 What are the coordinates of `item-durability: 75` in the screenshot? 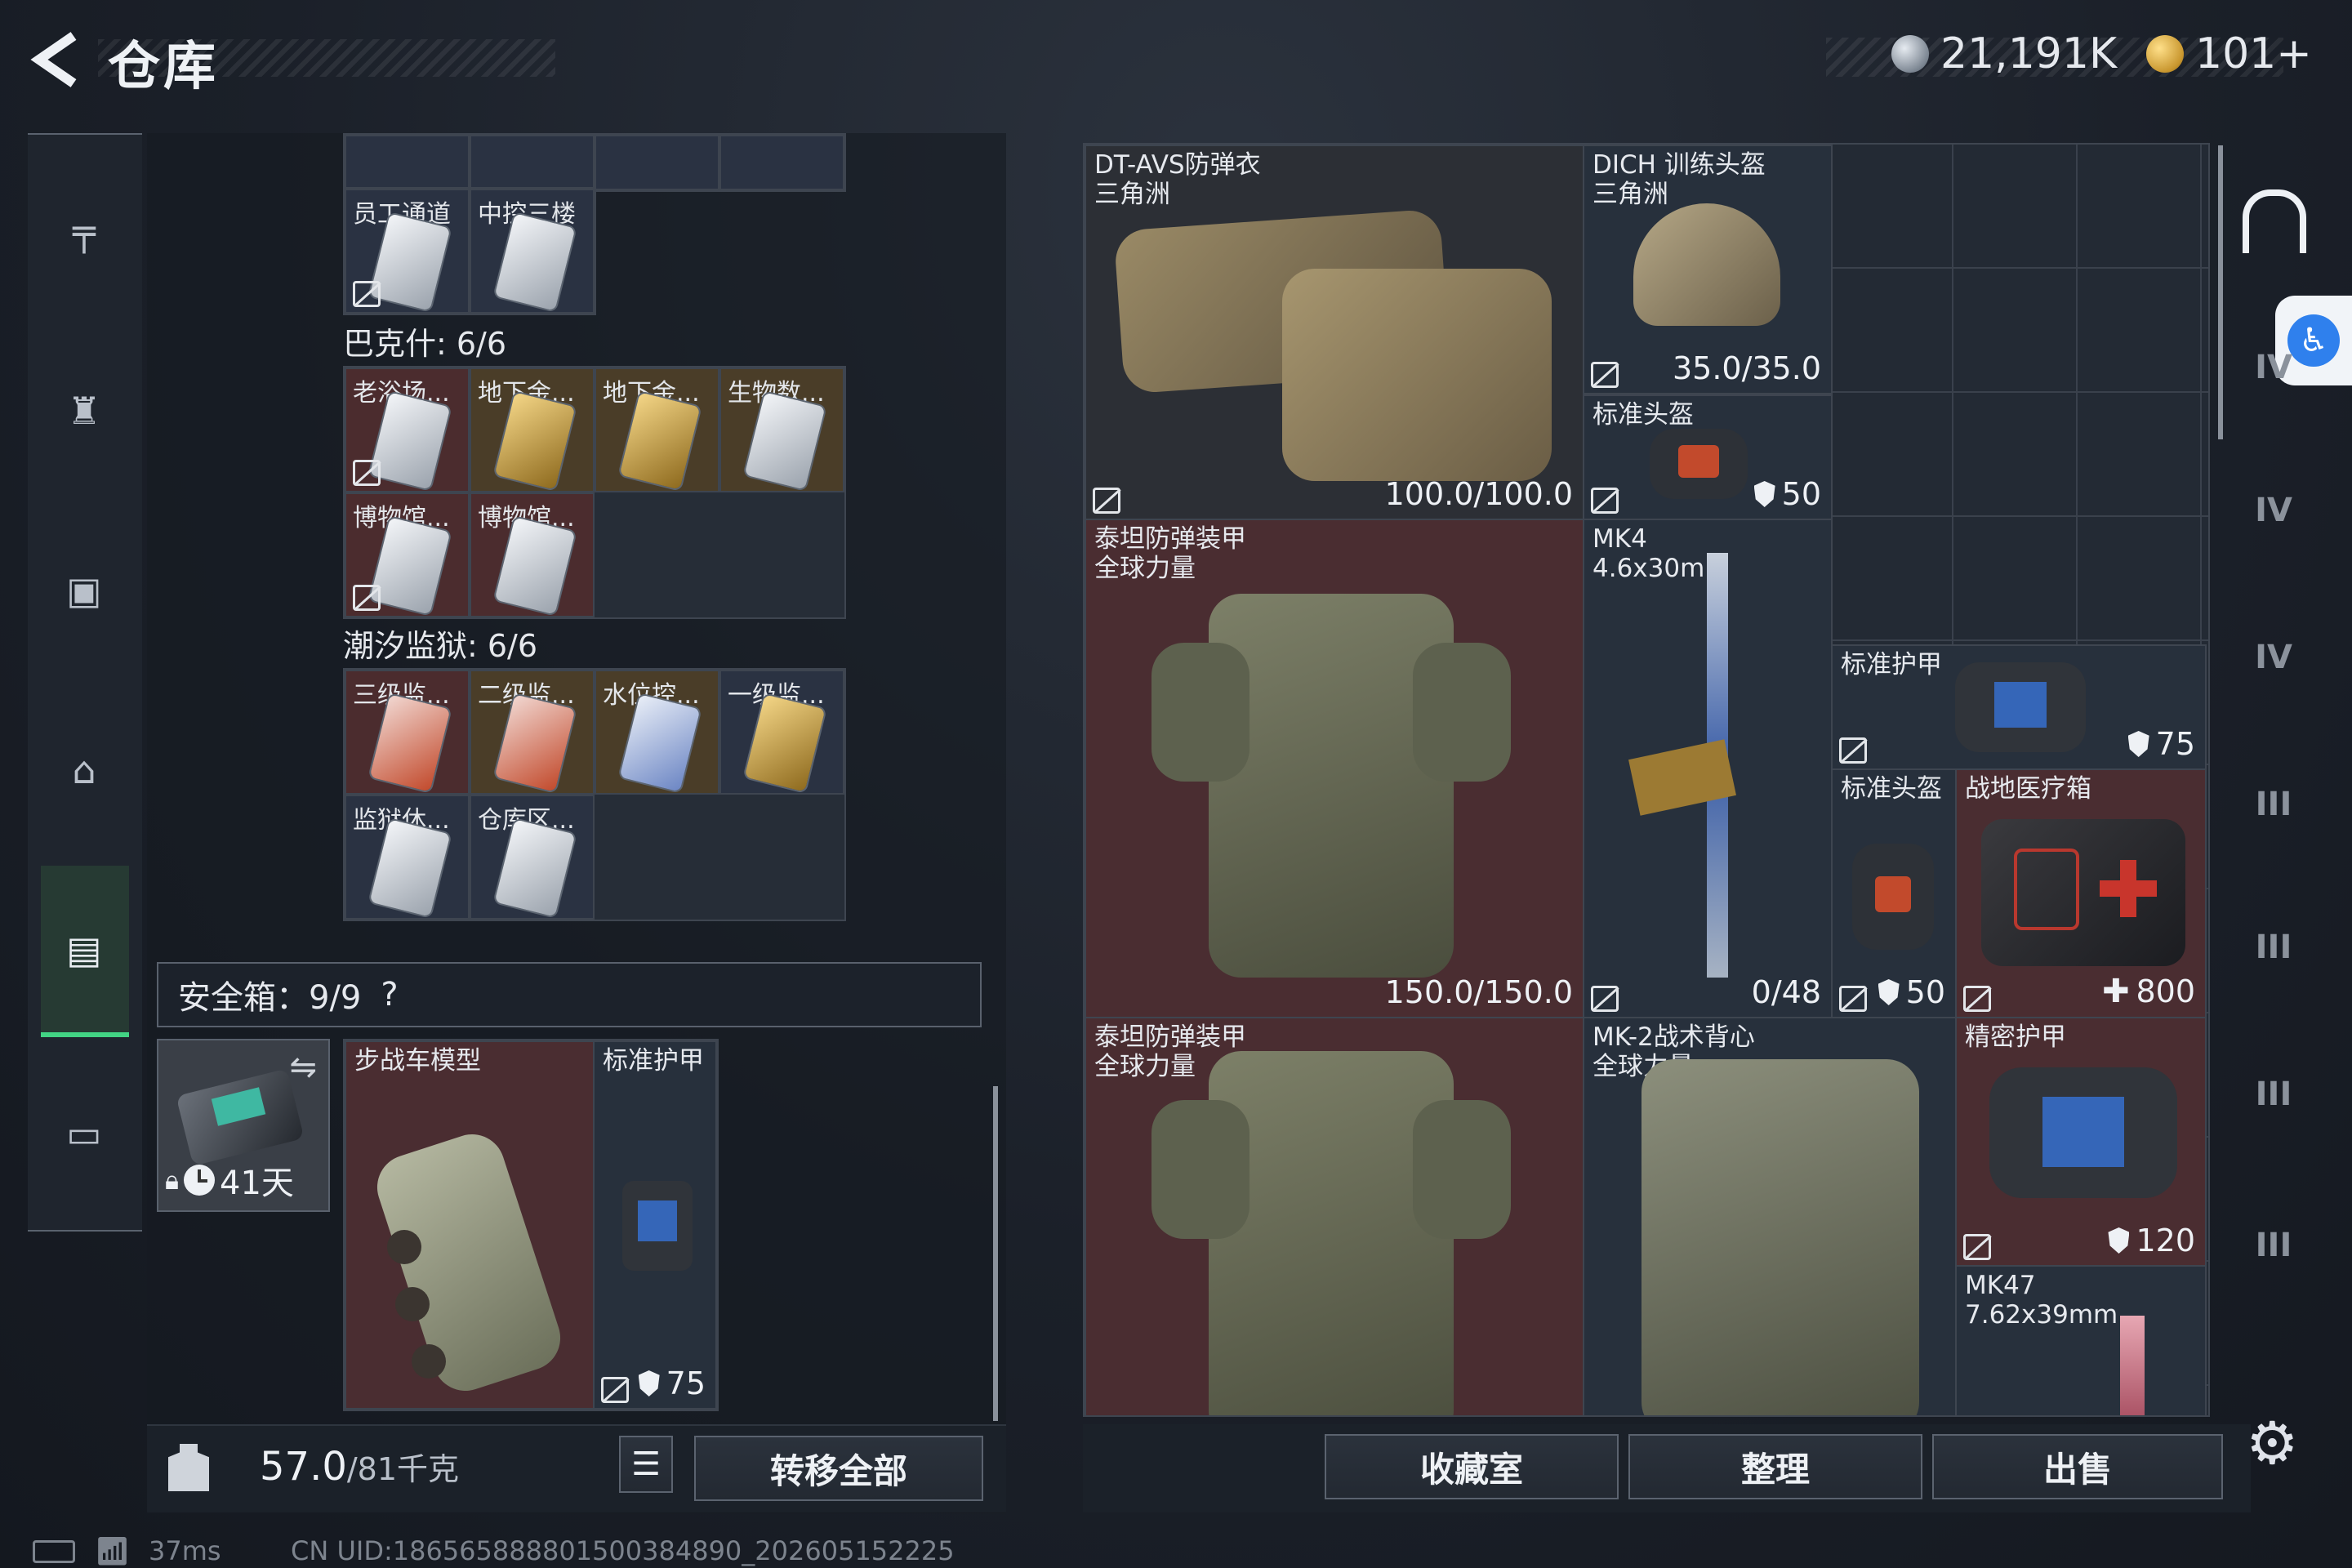 It's located at (672, 1383).